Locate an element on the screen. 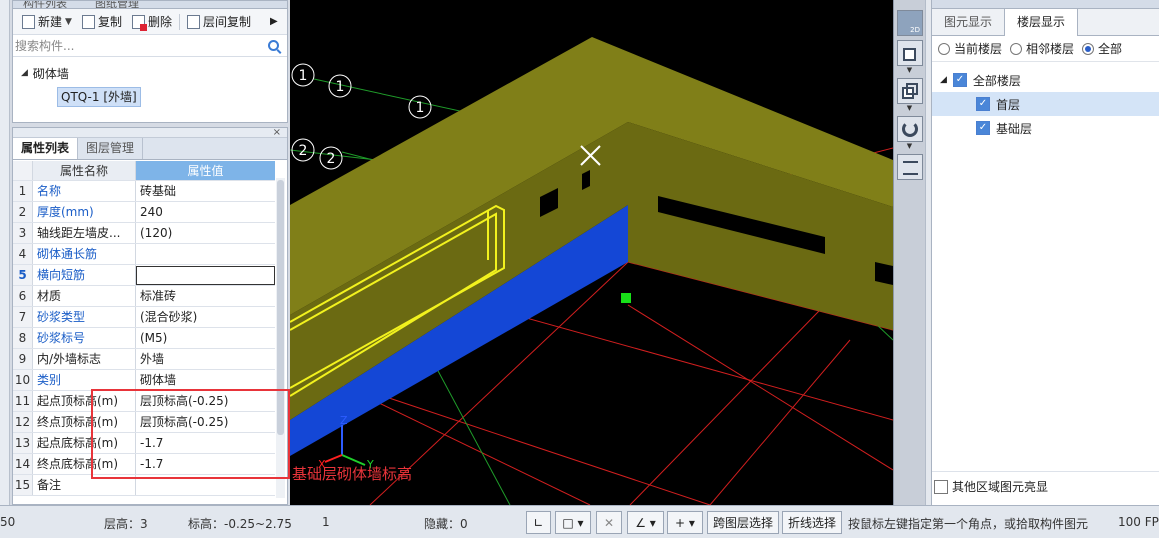 The image size is (1159, 538). ortho-toggle-icon: ∟ is located at coordinates (538, 522).